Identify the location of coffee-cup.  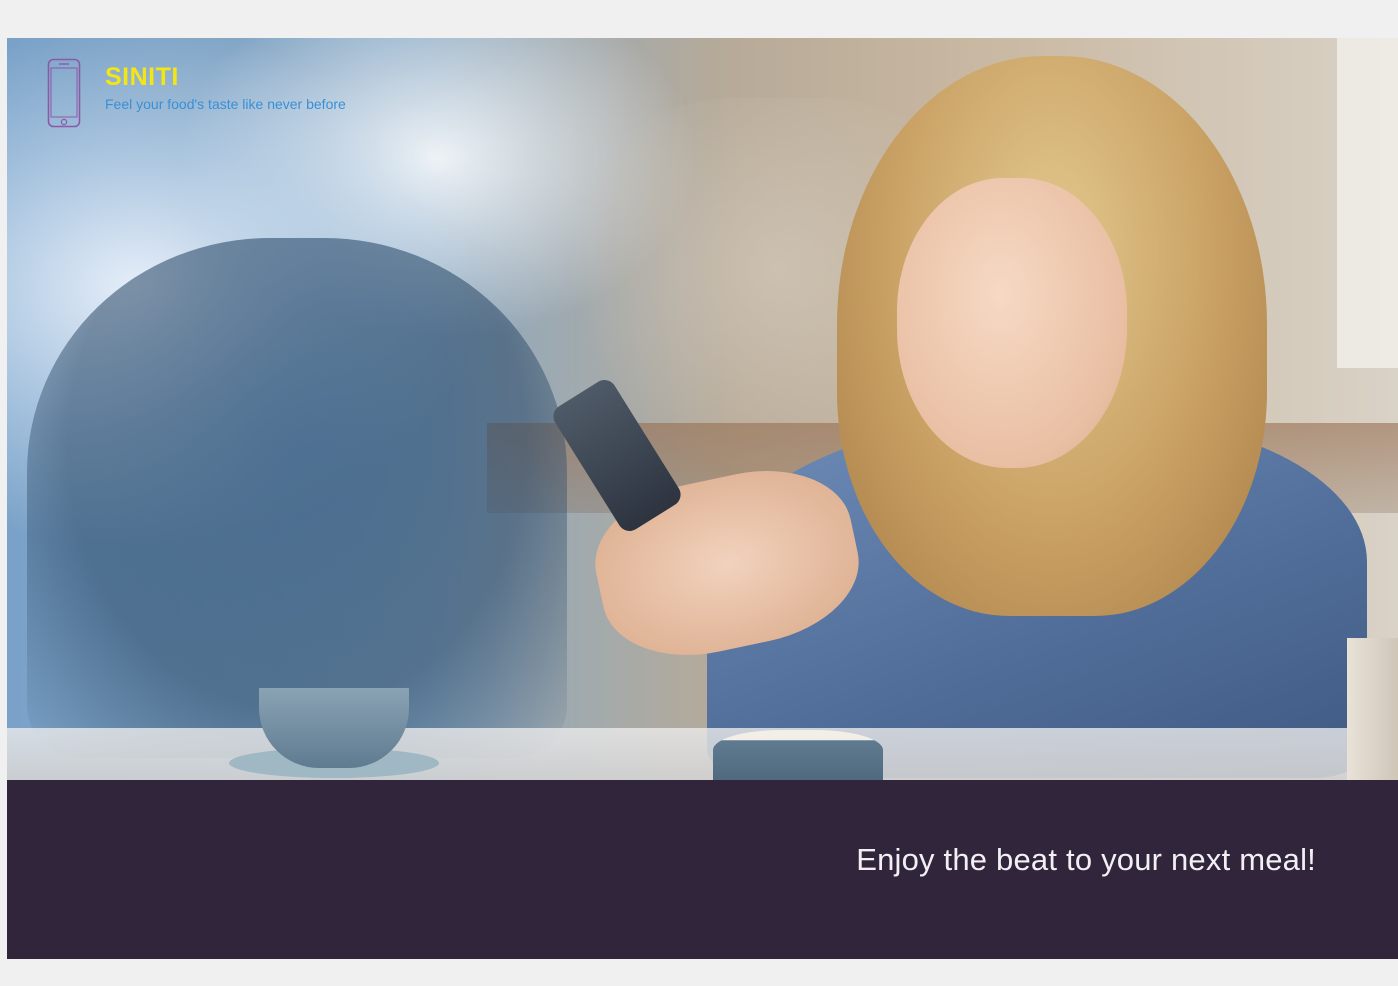
(798, 755).